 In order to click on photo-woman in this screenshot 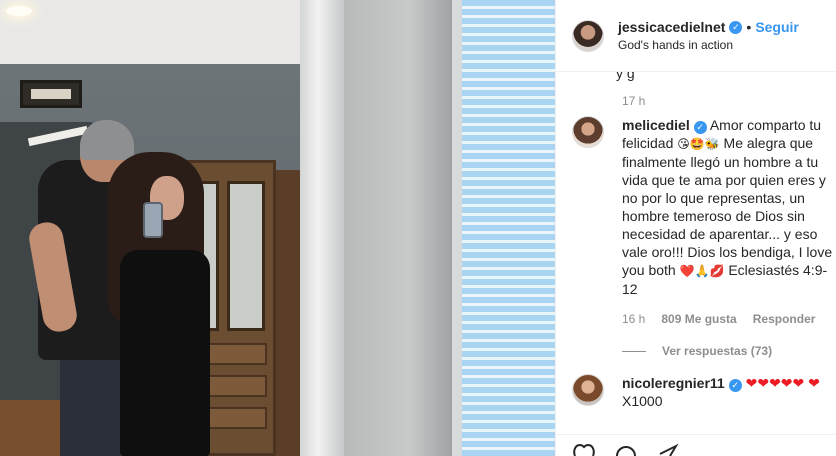, I will do `click(165, 353)`.